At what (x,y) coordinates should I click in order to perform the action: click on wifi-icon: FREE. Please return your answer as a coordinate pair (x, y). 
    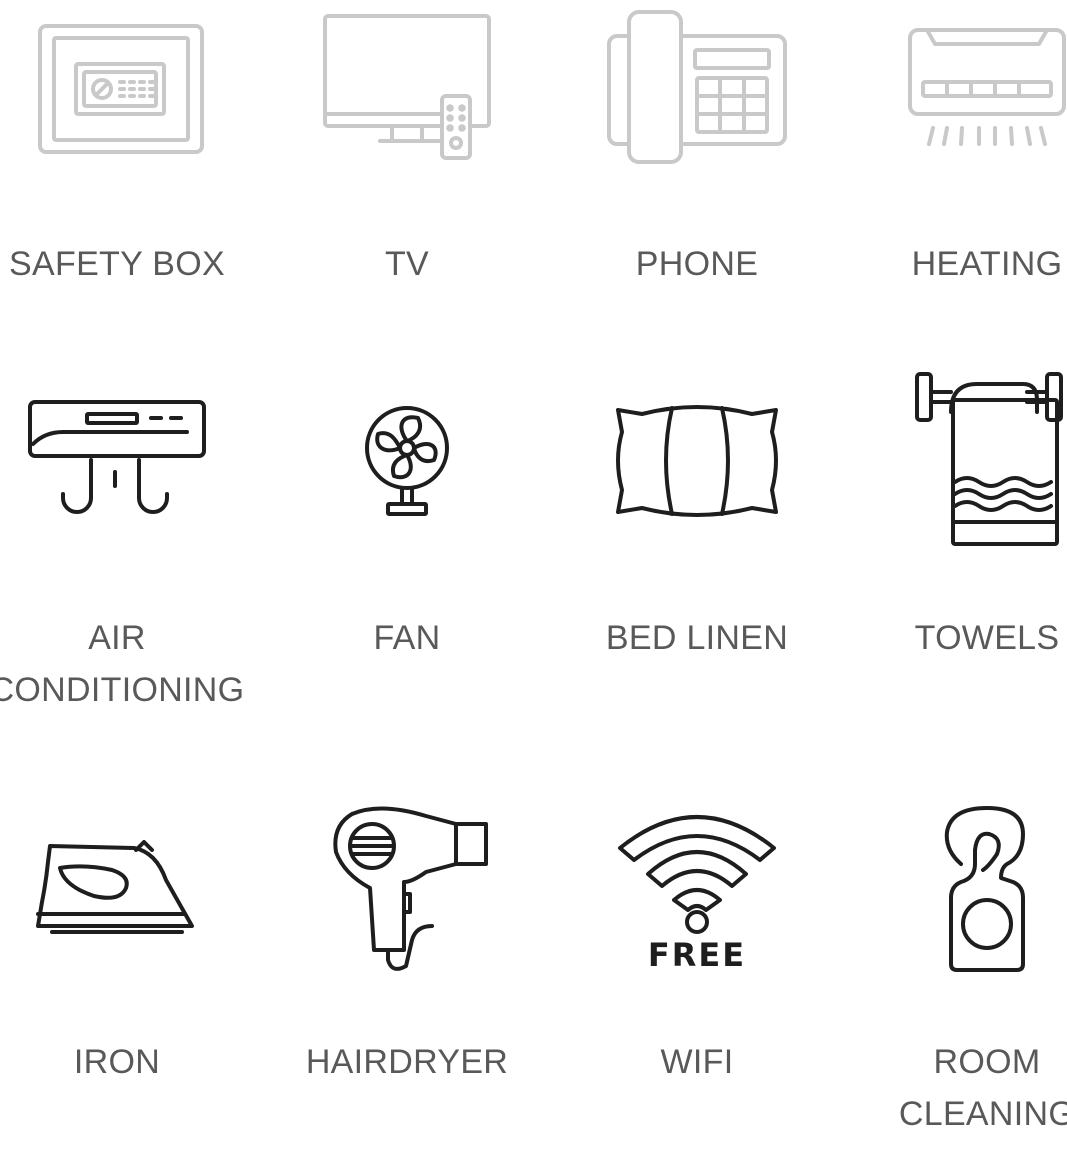
    Looking at the image, I should click on (697, 894).